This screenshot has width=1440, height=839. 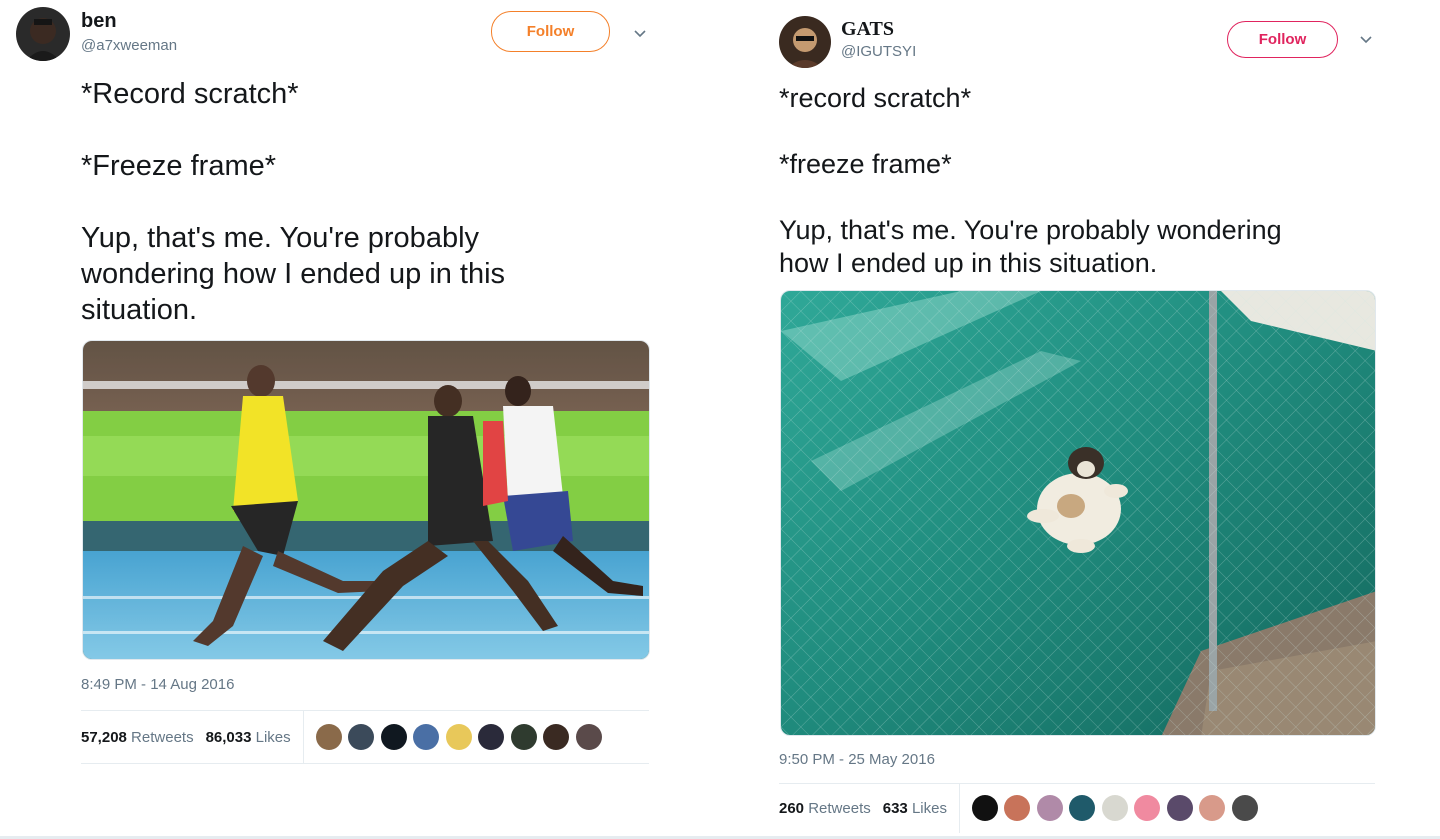 I want to click on divider, so click(x=365, y=763).